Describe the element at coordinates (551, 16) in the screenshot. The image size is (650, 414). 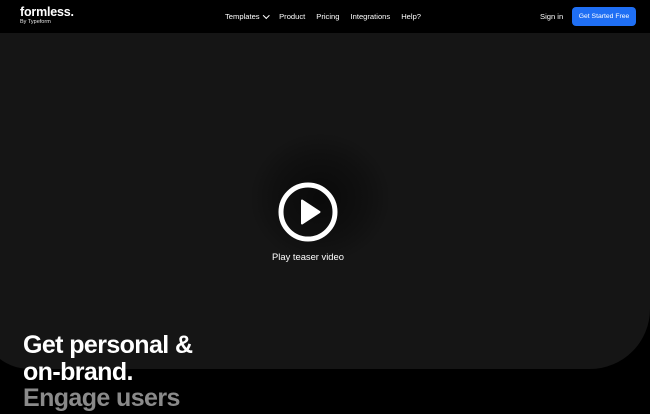
I see `sign-in-link: Sign in` at that location.